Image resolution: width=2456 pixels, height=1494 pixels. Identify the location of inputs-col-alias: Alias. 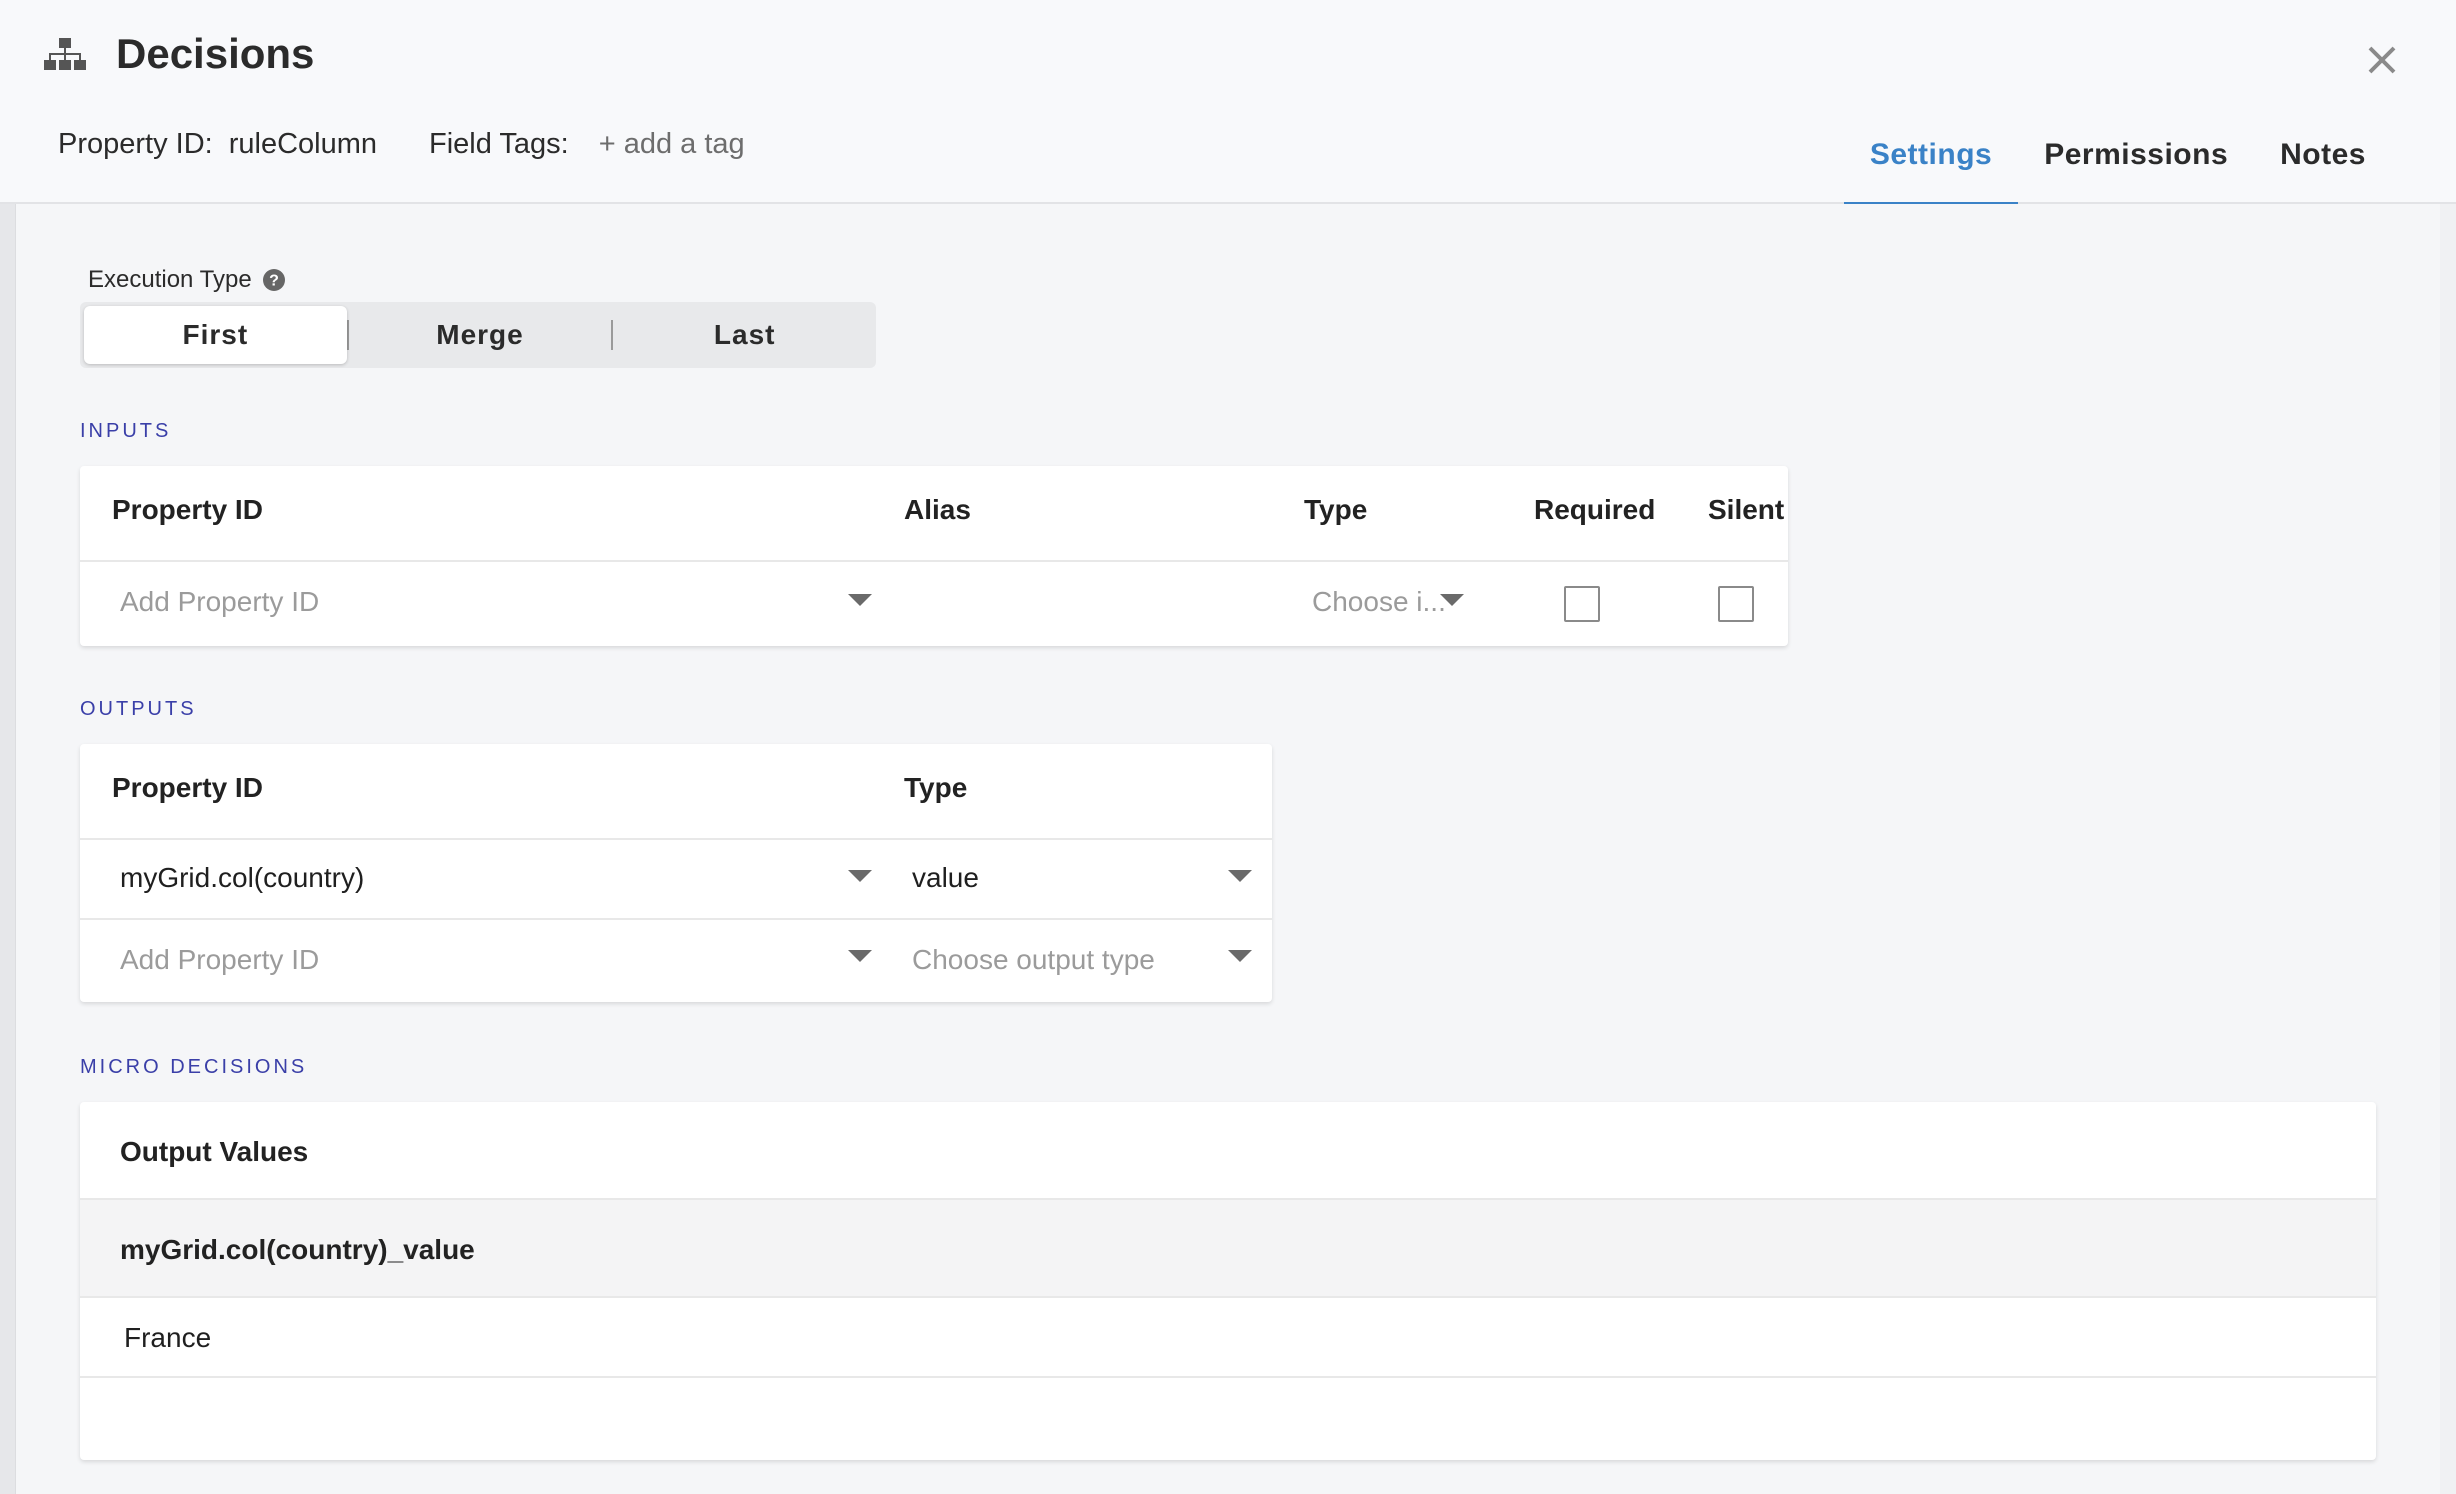
(937, 509).